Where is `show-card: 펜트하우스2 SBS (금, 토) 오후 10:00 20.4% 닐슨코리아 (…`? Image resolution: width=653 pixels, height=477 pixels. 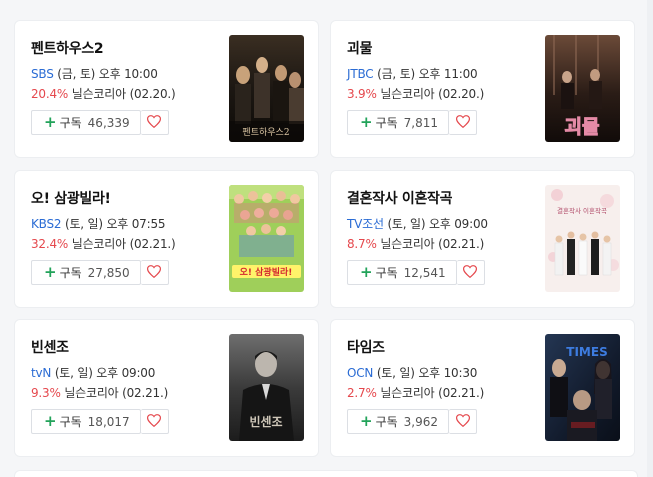 show-card: 펜트하우스2 SBS (금, 토) 오후 10:00 20.4% 닐슨코리아 (… is located at coordinates (166, 89).